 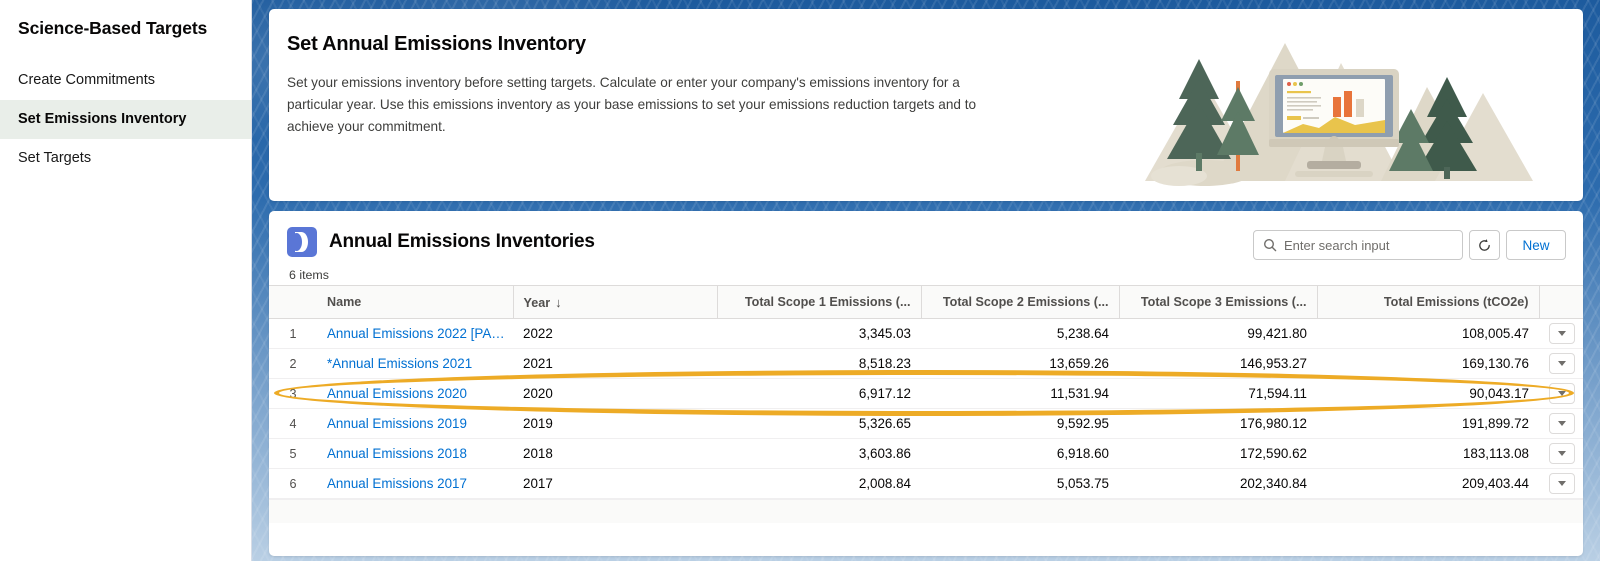 What do you see at coordinates (293, 423) in the screenshot?
I see `row-index: 4` at bounding box center [293, 423].